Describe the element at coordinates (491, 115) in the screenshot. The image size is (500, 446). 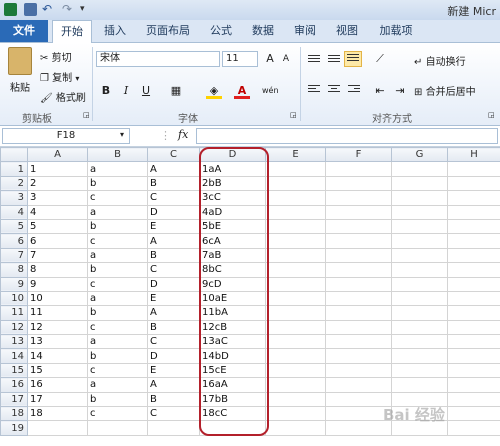
I see `alignment-launcher-icon: ◲` at that location.